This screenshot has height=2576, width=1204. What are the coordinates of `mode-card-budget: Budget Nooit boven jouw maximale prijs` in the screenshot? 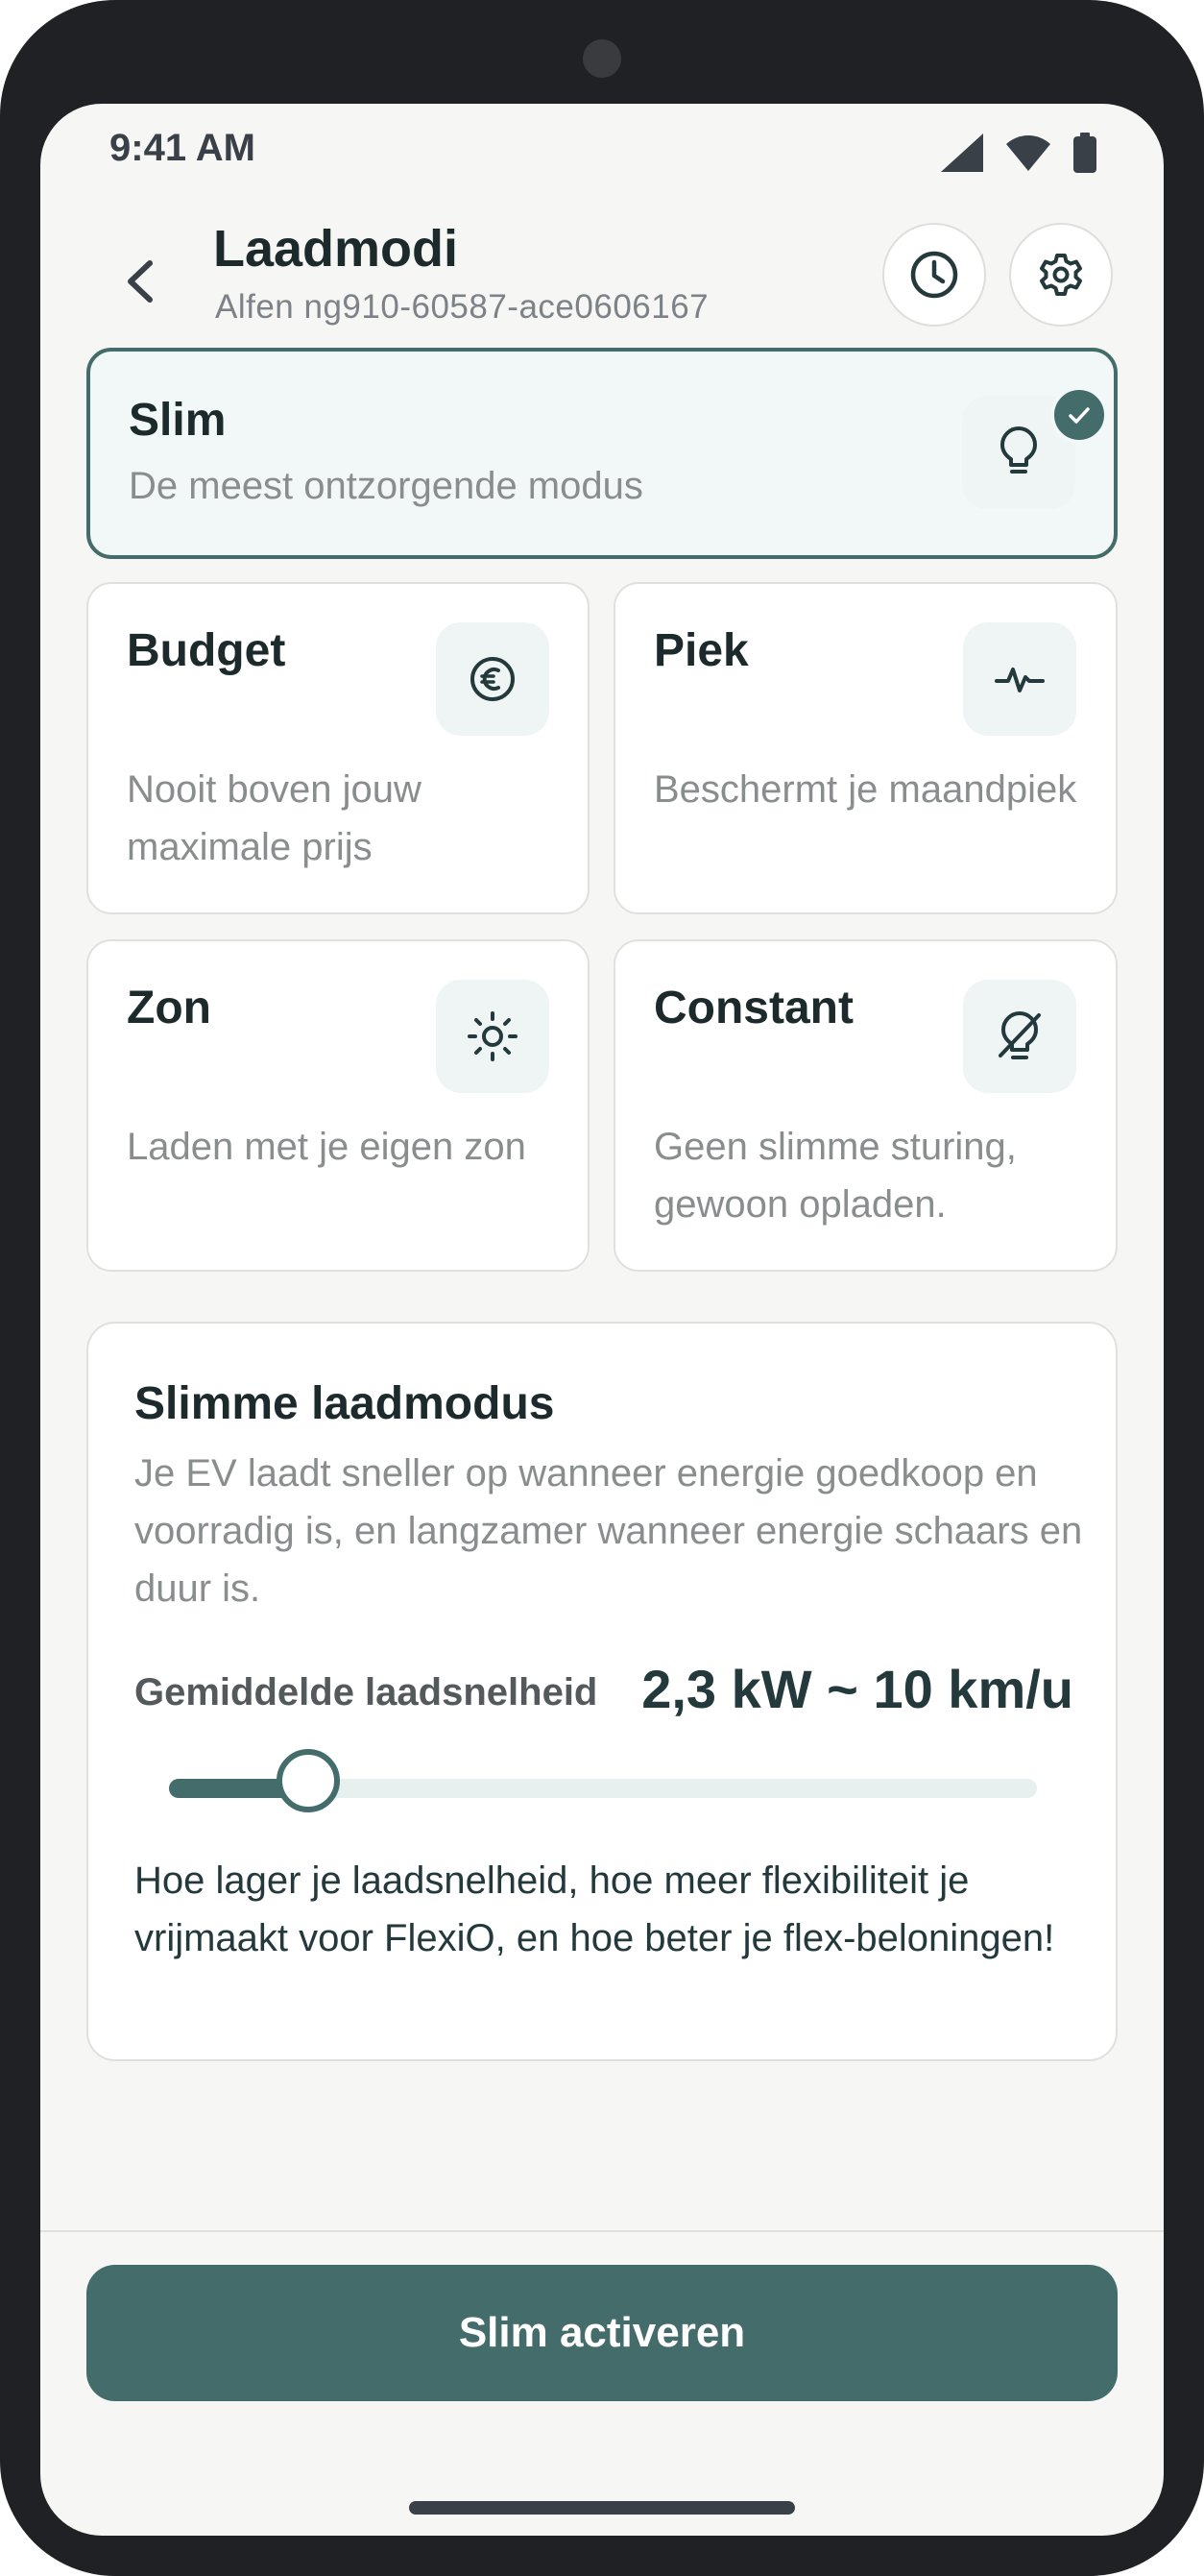 It's located at (338, 748).